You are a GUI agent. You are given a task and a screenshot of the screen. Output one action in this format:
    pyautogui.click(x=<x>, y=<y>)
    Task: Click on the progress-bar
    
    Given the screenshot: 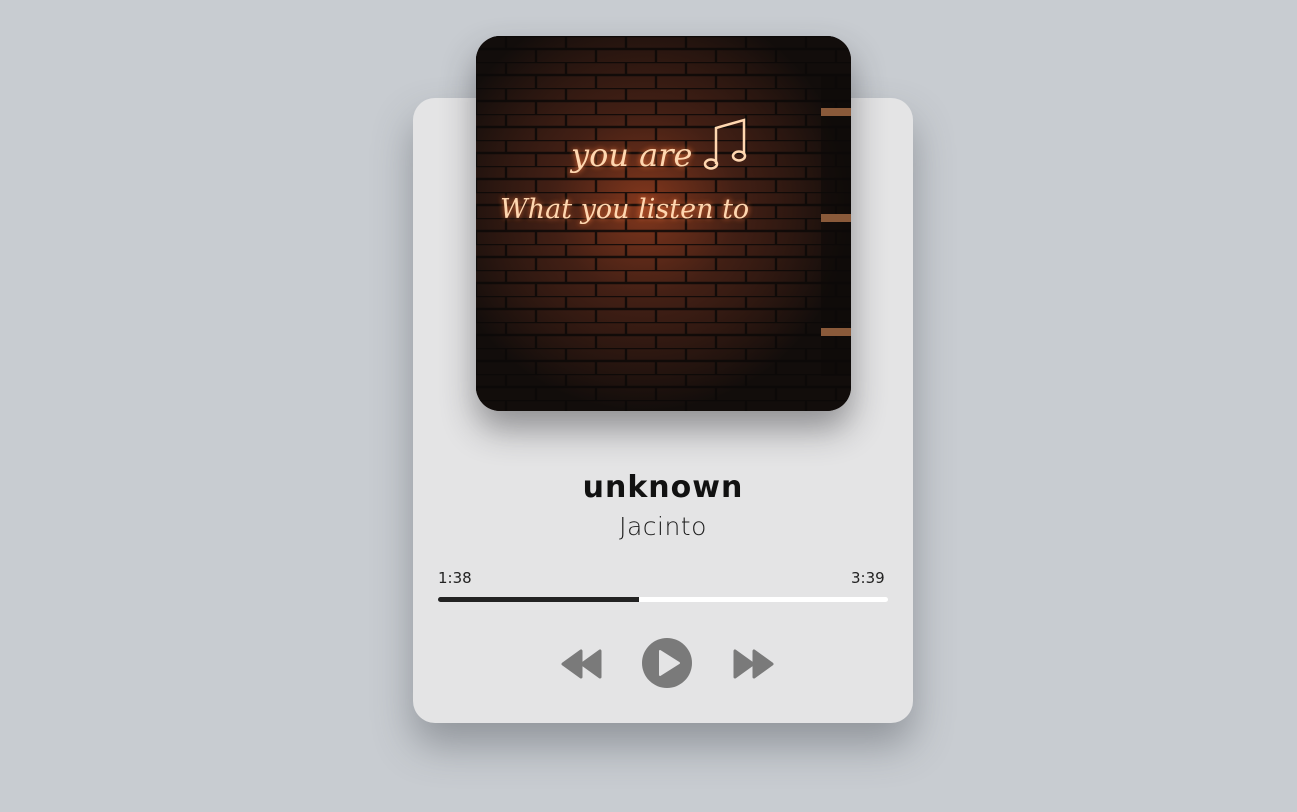 What is the action you would take?
    pyautogui.click(x=663, y=599)
    